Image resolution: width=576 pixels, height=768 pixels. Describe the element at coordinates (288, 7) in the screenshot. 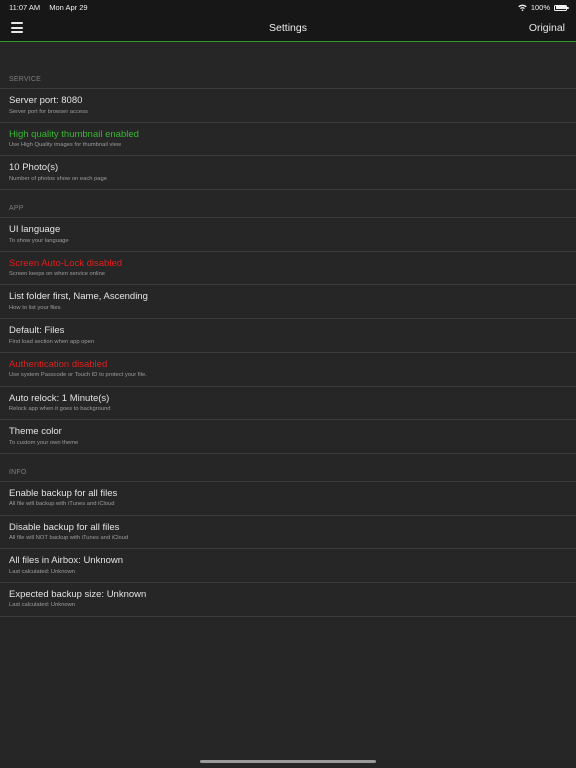

I see `status-bar: 11:07 AM Mon Apr 29 100%` at that location.